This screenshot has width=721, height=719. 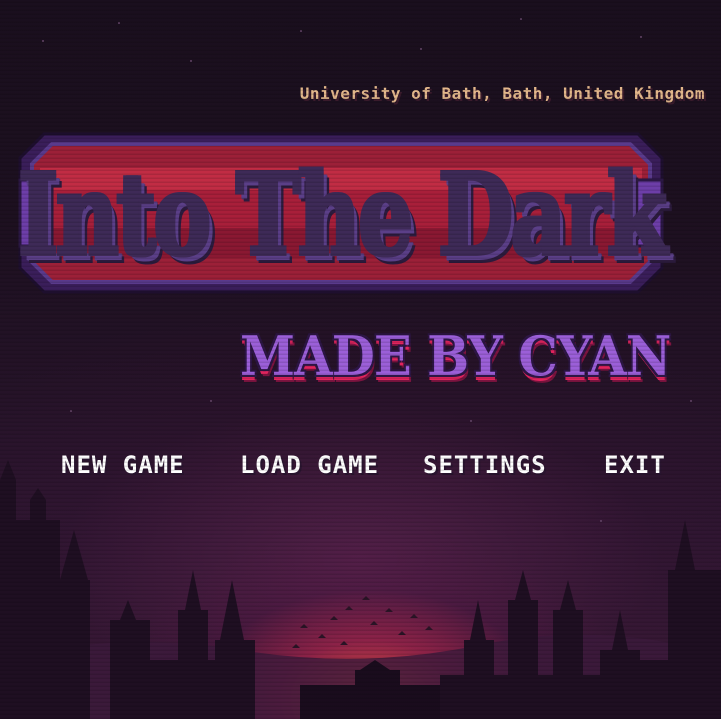 I want to click on game-subtitle: MADE BY CYAN, so click(x=455, y=356).